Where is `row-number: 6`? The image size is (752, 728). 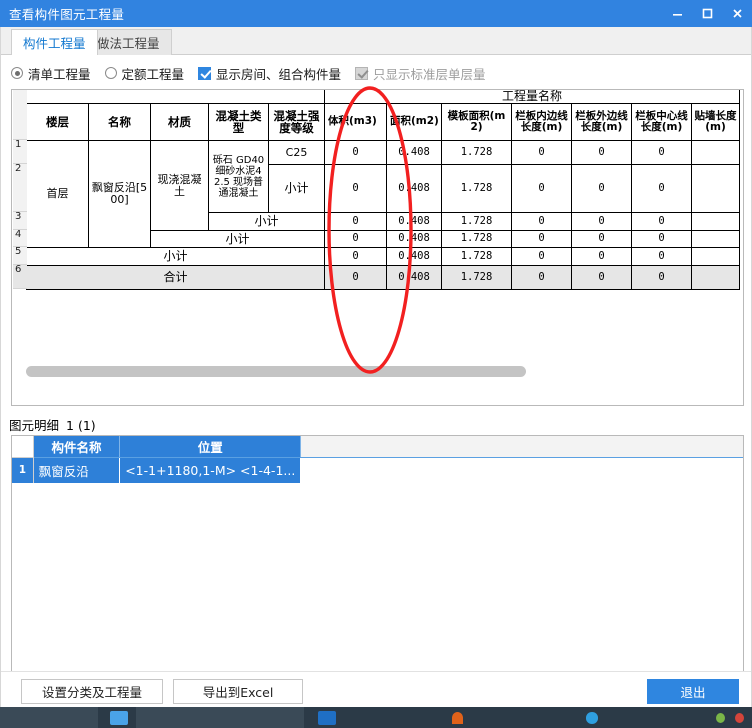
row-number: 6 is located at coordinates (20, 277).